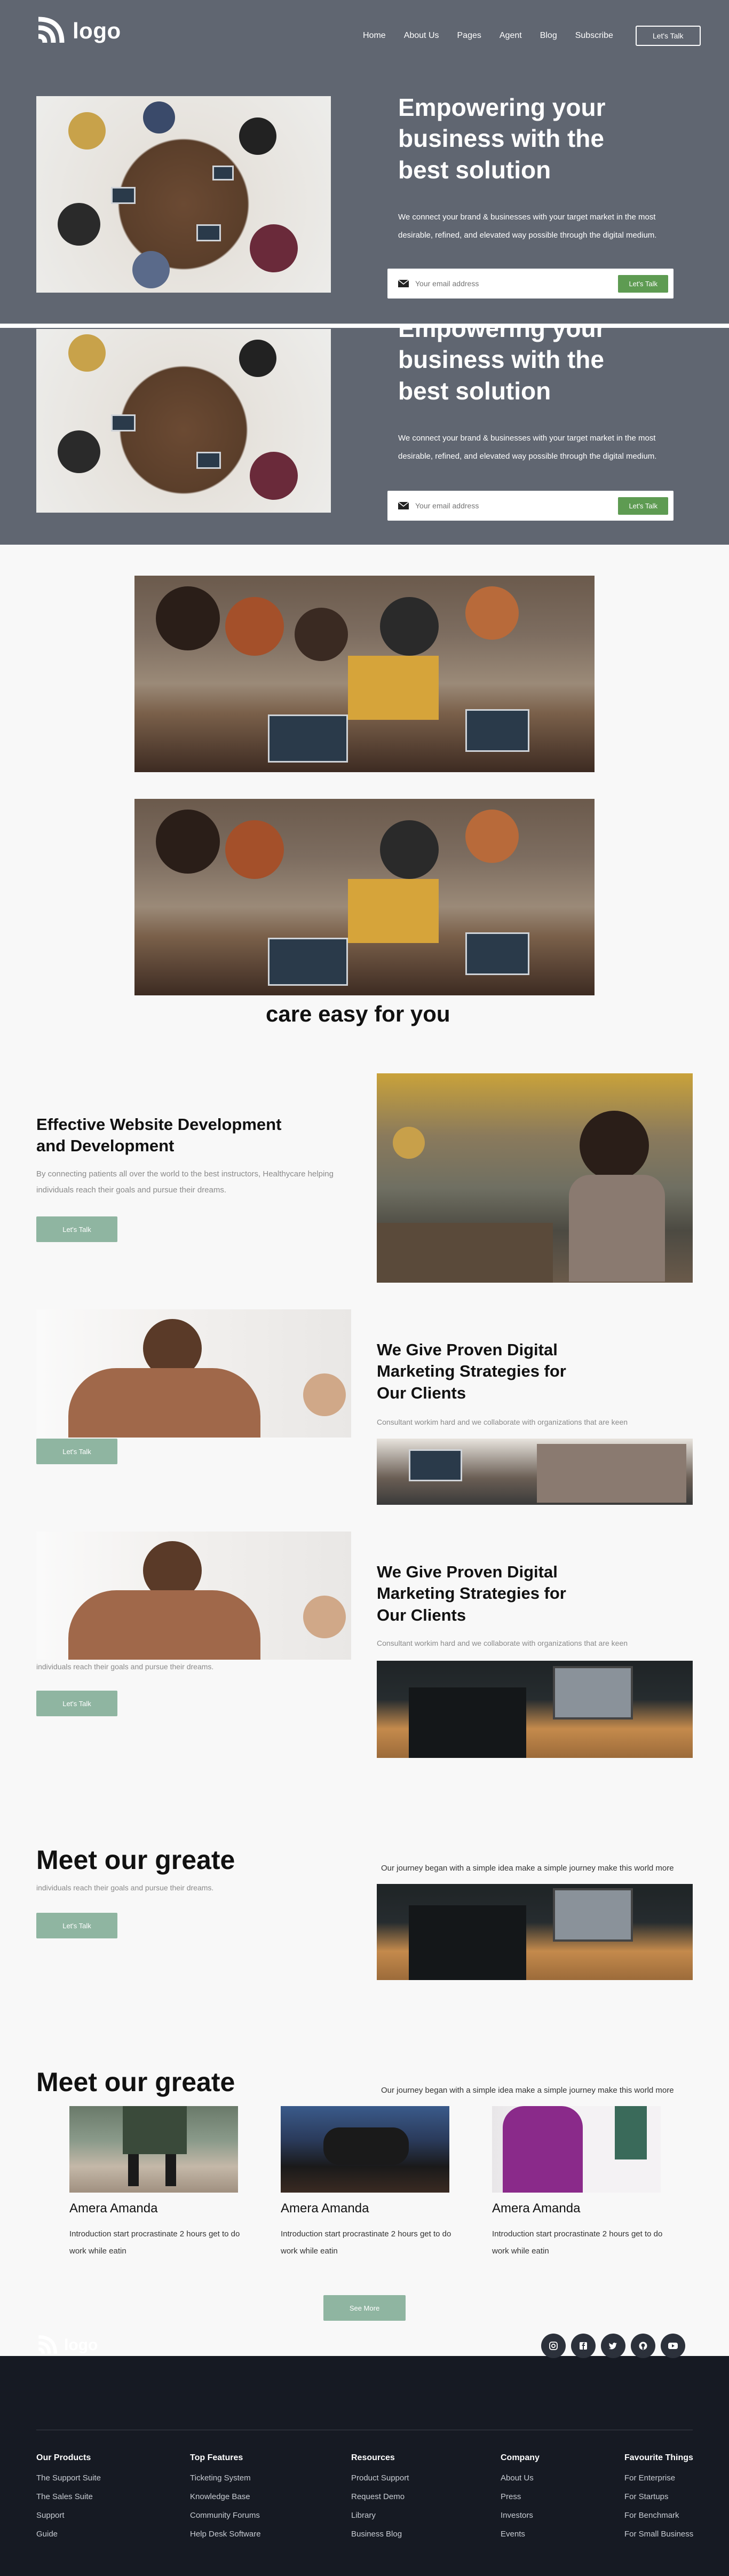 This screenshot has width=729, height=2576. What do you see at coordinates (76, 1703) in the screenshot?
I see `feature-3-button: Let's Talk` at bounding box center [76, 1703].